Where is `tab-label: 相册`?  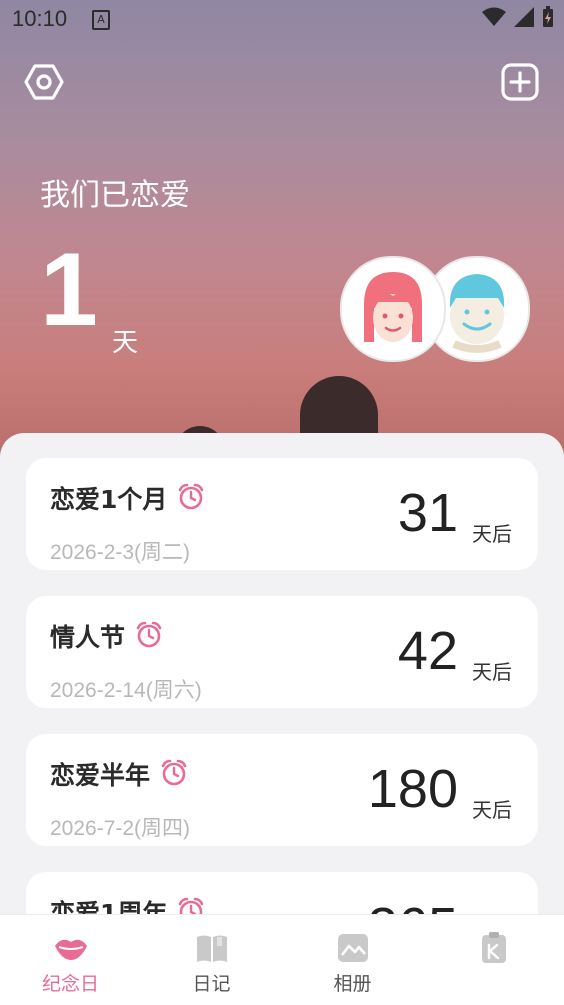 tab-label: 相册 is located at coordinates (352, 984).